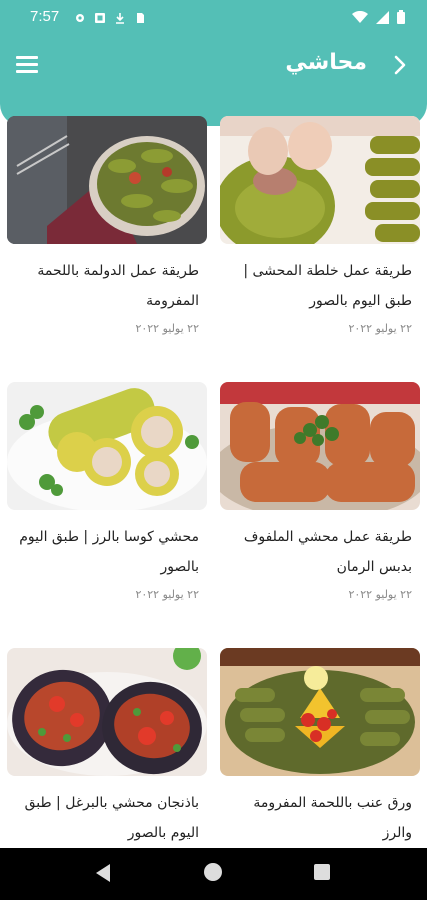 The image size is (427, 900). I want to click on nav-home-icon, so click(213, 872).